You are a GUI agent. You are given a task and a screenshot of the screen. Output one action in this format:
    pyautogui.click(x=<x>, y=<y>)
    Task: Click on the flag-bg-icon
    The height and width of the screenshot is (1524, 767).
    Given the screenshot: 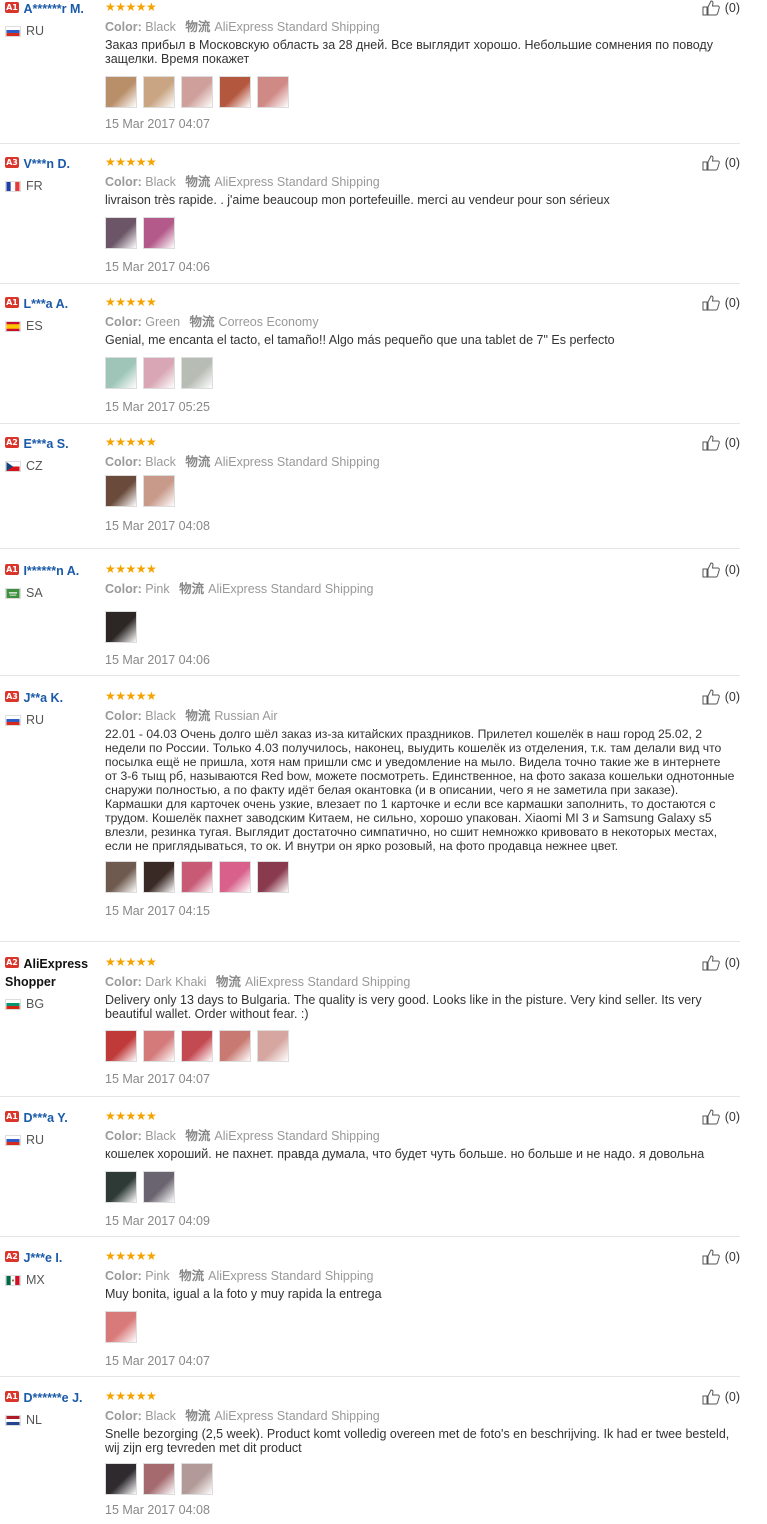 What is the action you would take?
    pyautogui.click(x=13, y=1004)
    